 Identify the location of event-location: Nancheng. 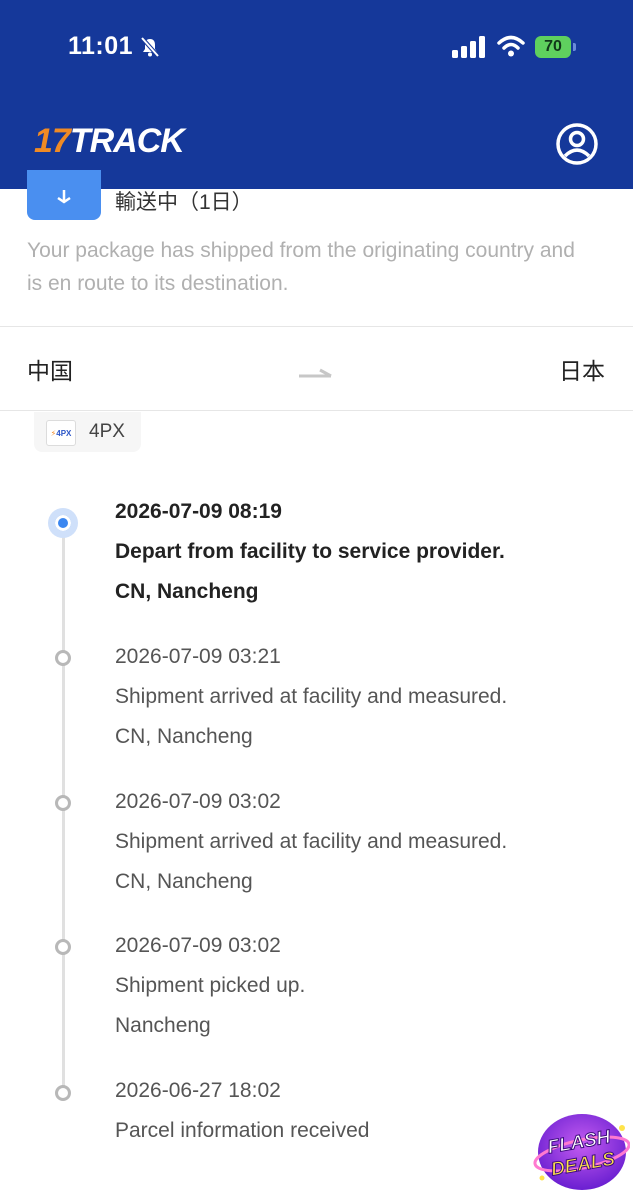
(163, 1025).